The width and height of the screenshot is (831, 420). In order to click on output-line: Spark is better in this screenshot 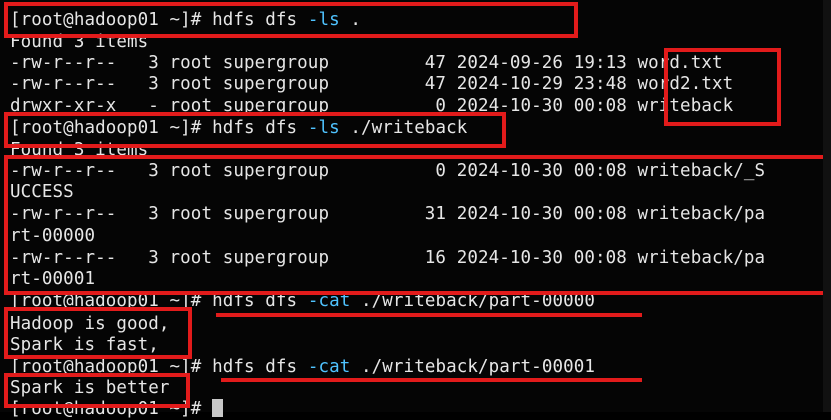, I will do `click(90, 388)`.